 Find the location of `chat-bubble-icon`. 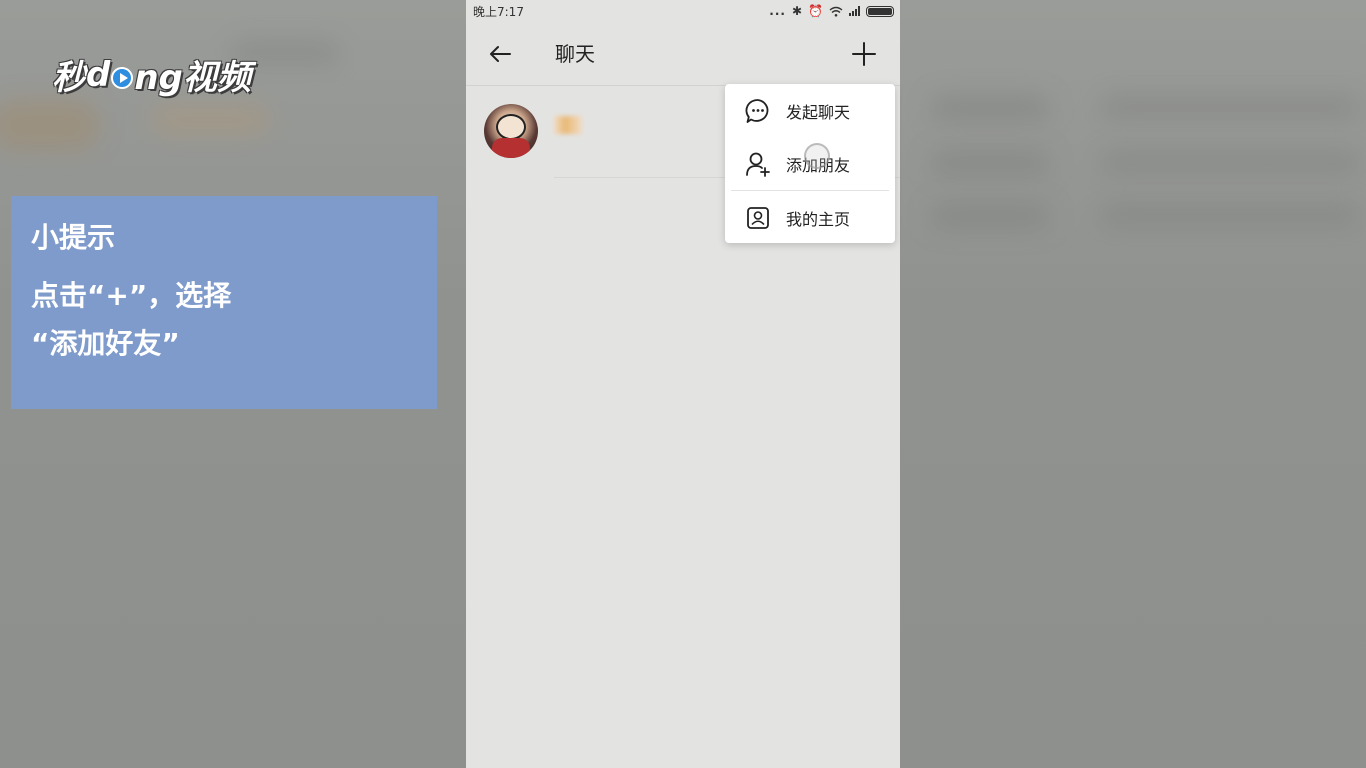

chat-bubble-icon is located at coordinates (757, 110).